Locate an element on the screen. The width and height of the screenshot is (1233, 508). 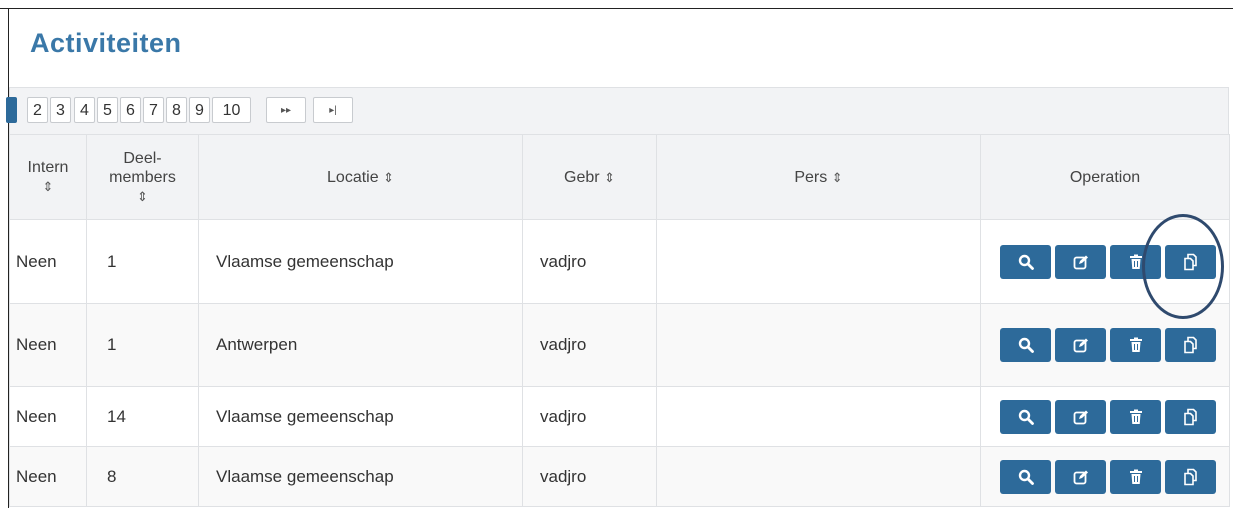
column-user-label: Gebr is located at coordinates (582, 177).